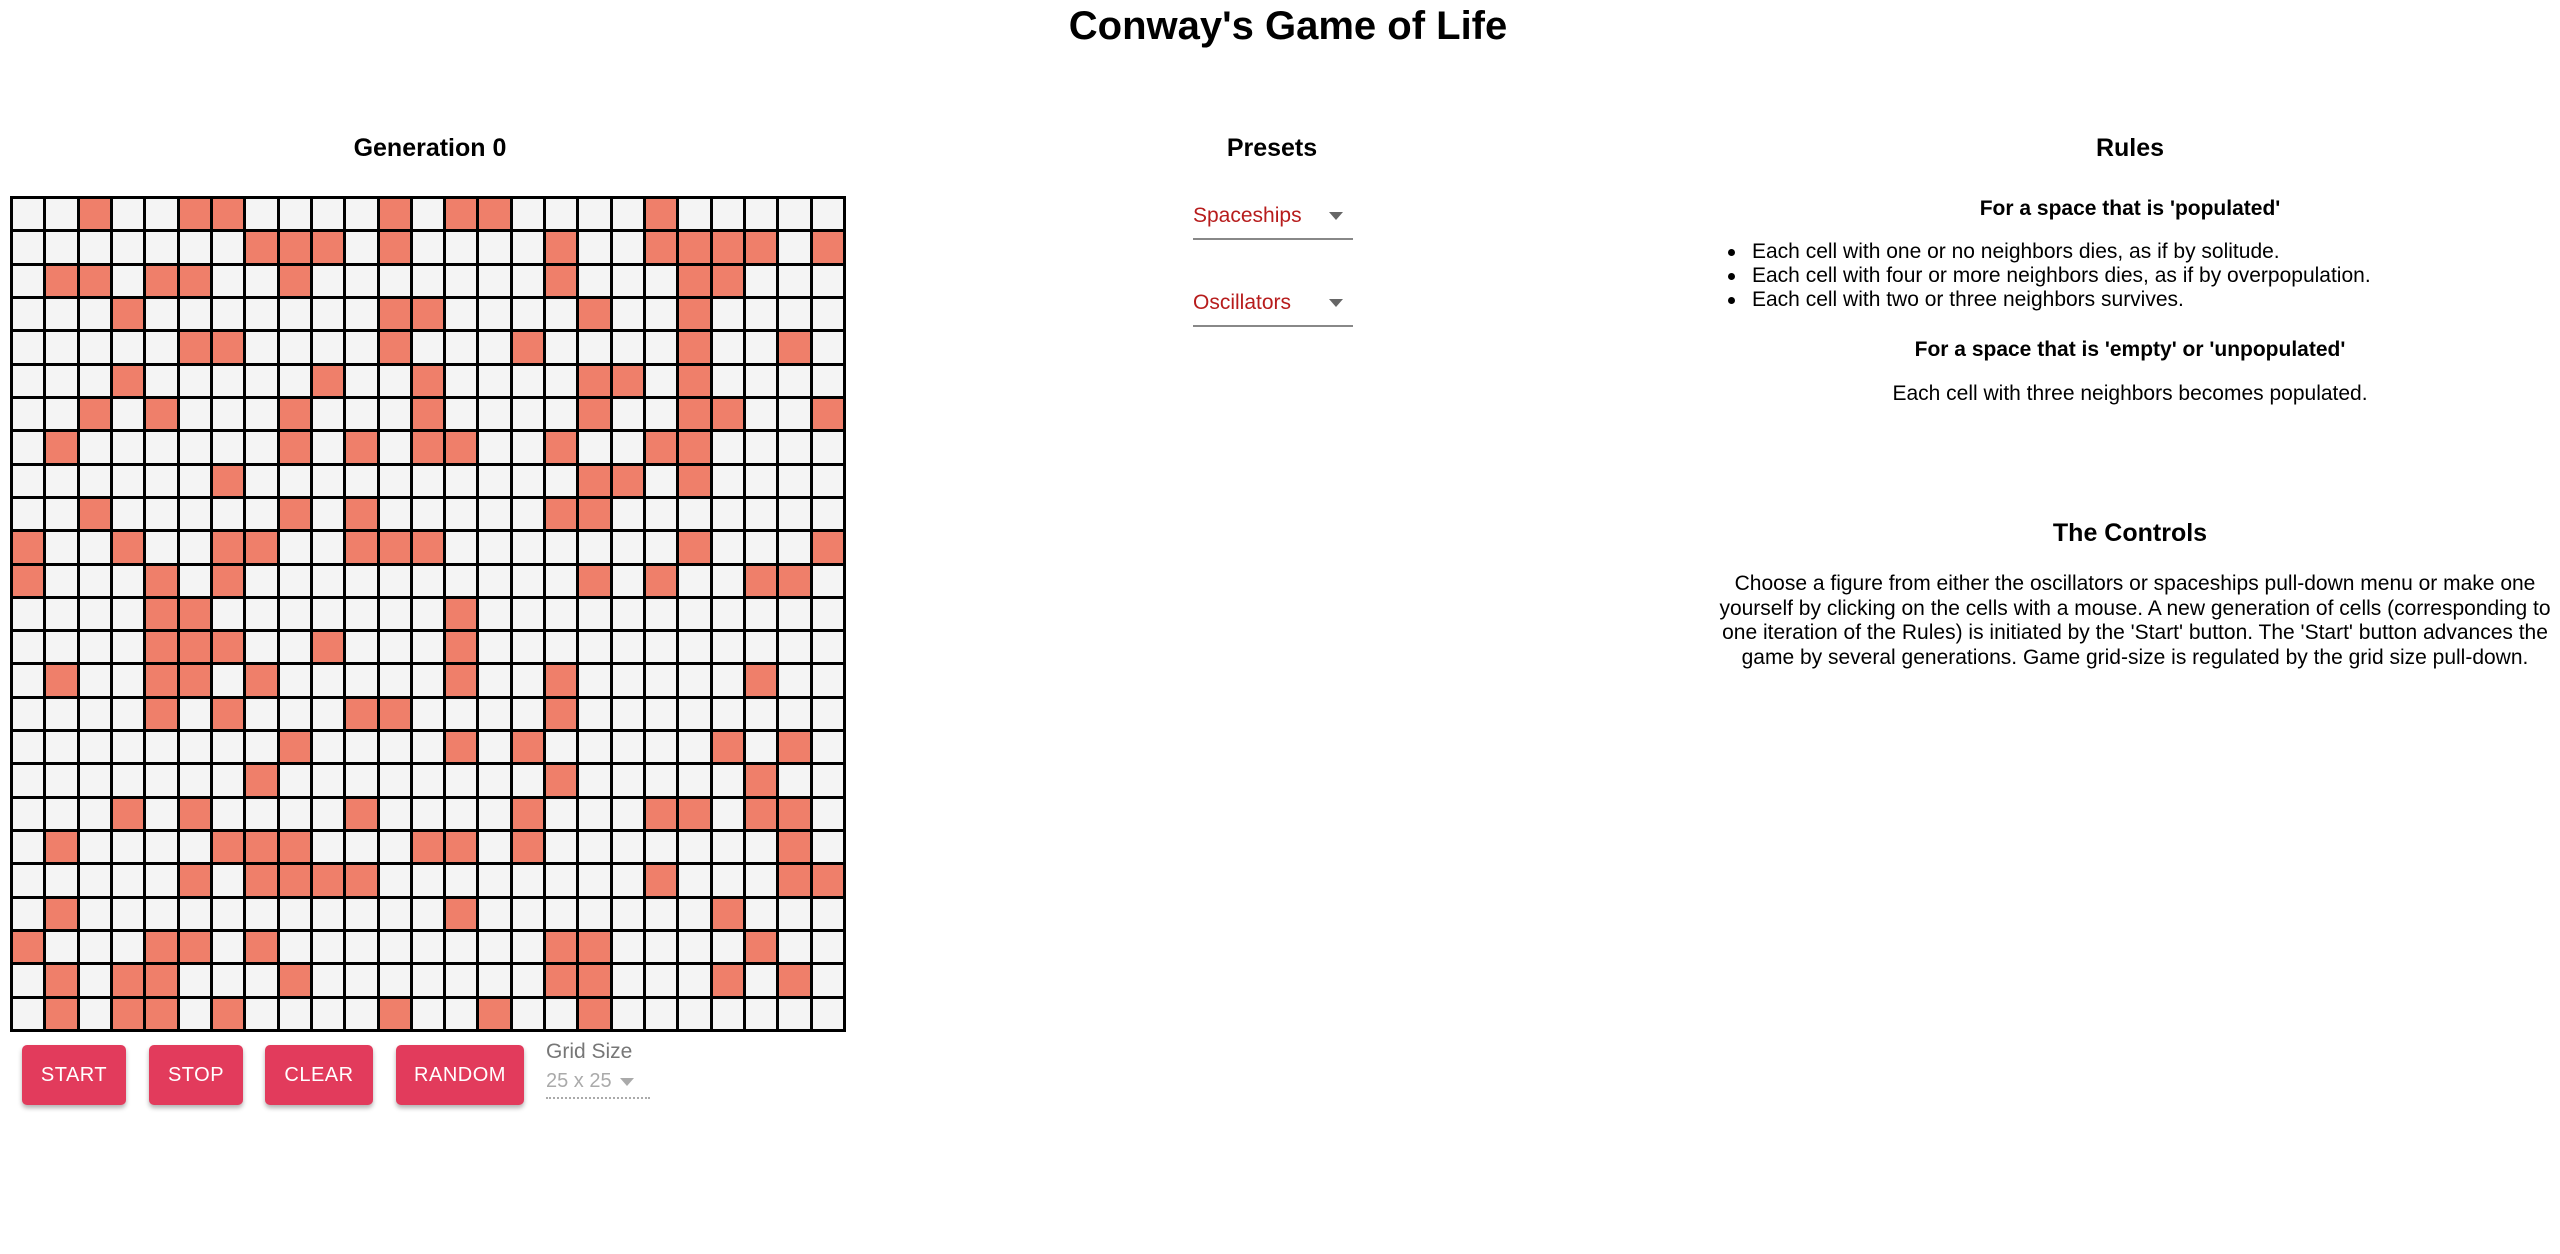 The image size is (2560, 1254). I want to click on clear-button: CLEAR, so click(319, 1075).